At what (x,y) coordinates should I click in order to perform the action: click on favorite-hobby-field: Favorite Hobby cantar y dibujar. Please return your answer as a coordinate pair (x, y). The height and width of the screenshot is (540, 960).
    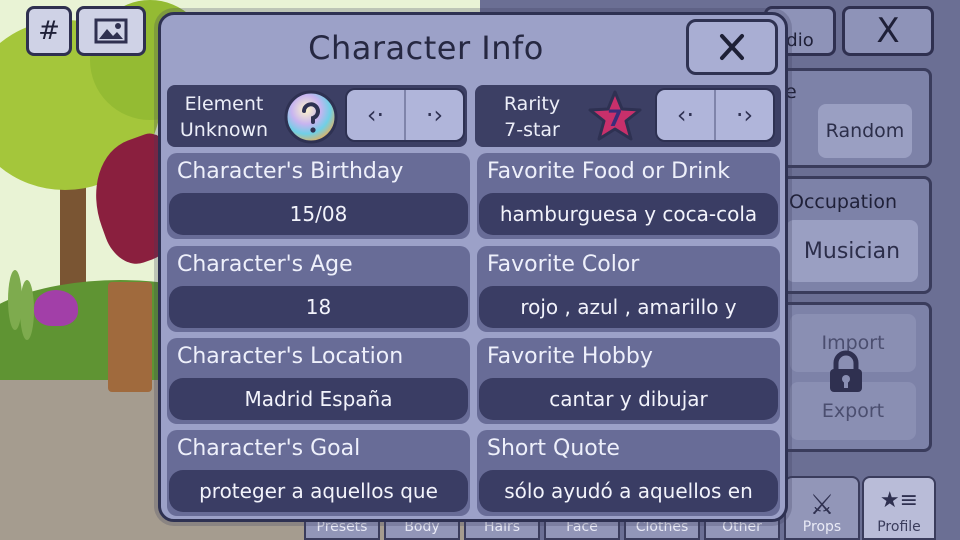
    Looking at the image, I should click on (628, 381).